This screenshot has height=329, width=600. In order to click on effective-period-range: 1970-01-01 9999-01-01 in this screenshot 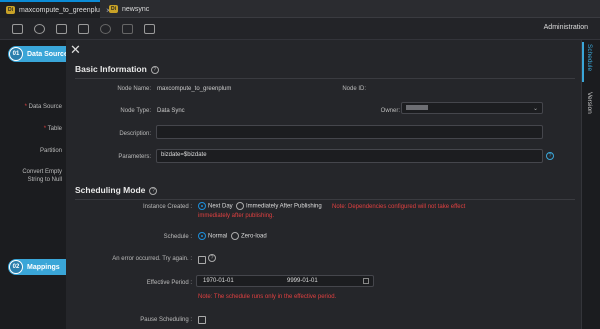, I will do `click(285, 281)`.